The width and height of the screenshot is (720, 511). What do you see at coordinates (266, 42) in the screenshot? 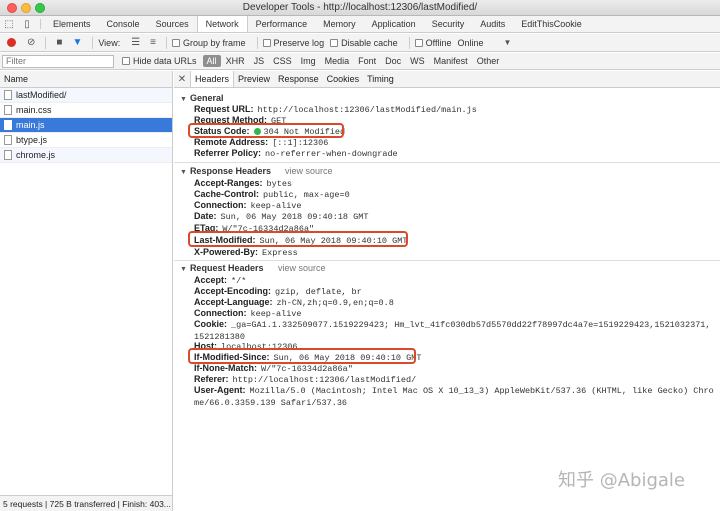
I see `preserve-log-checkbox` at bounding box center [266, 42].